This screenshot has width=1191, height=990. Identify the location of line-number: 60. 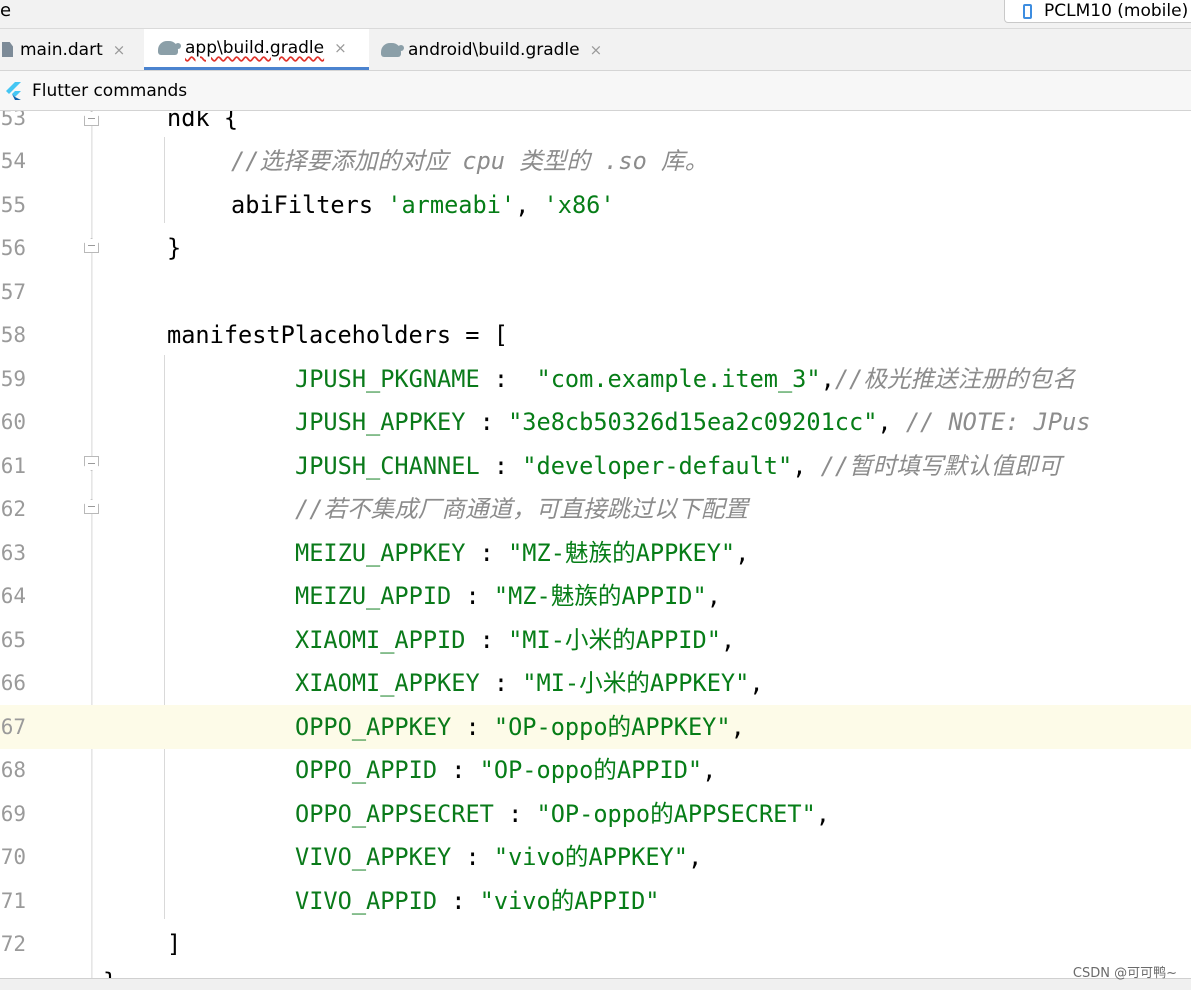
(13, 422).